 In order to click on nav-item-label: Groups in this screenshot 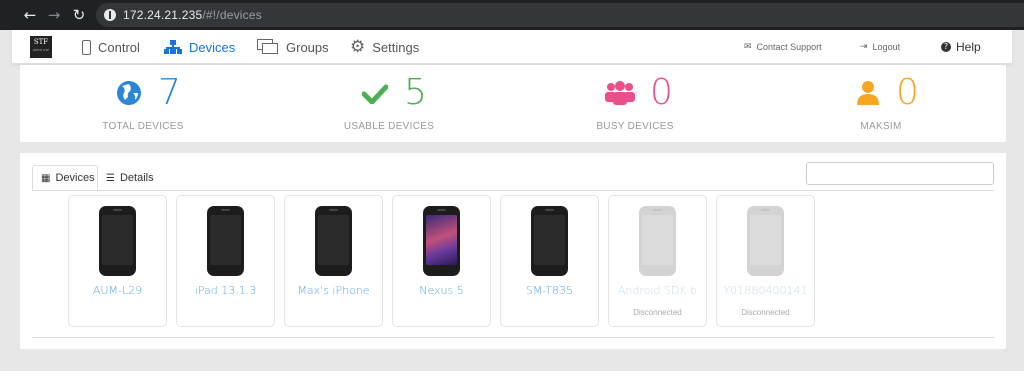, I will do `click(307, 47)`.